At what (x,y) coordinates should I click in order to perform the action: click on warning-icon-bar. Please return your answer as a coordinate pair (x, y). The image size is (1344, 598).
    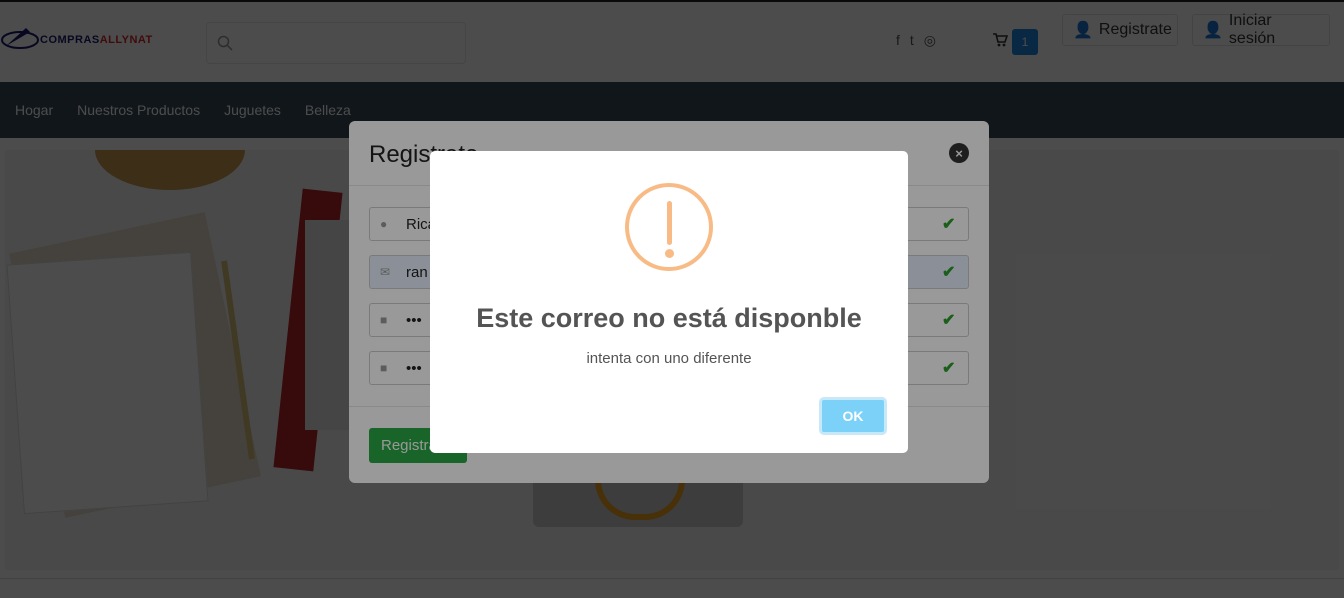
    Looking at the image, I should click on (669, 223).